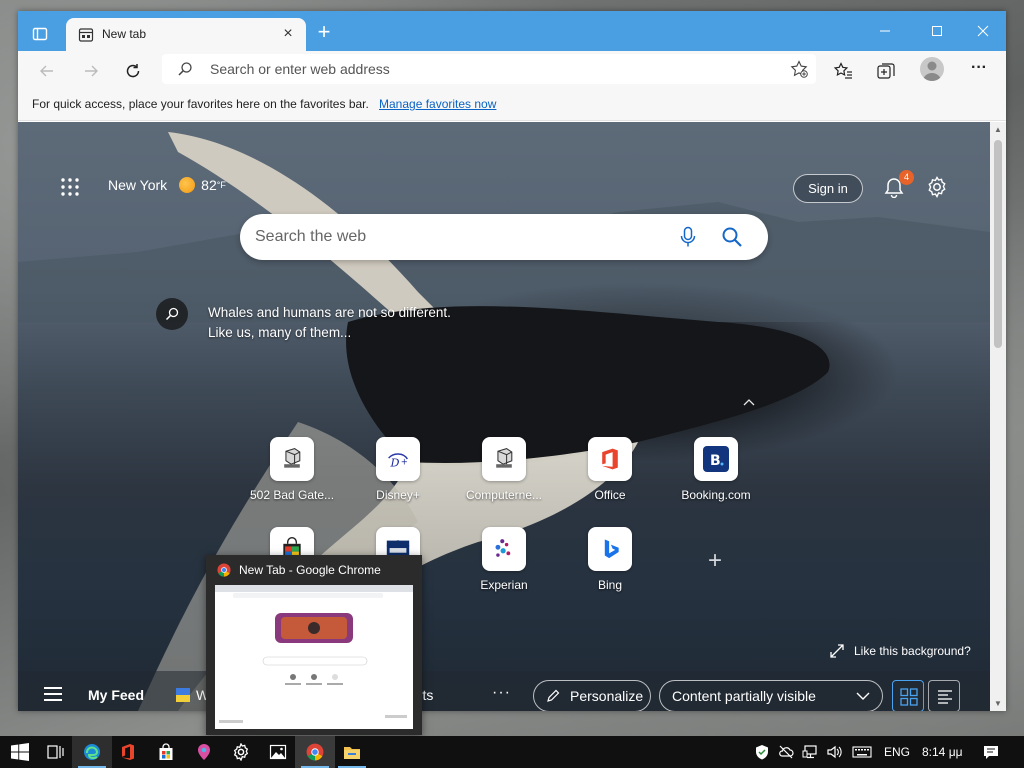 Image resolution: width=1024 pixels, height=768 pixels. I want to click on quick-link-tile: Office, so click(610, 472).